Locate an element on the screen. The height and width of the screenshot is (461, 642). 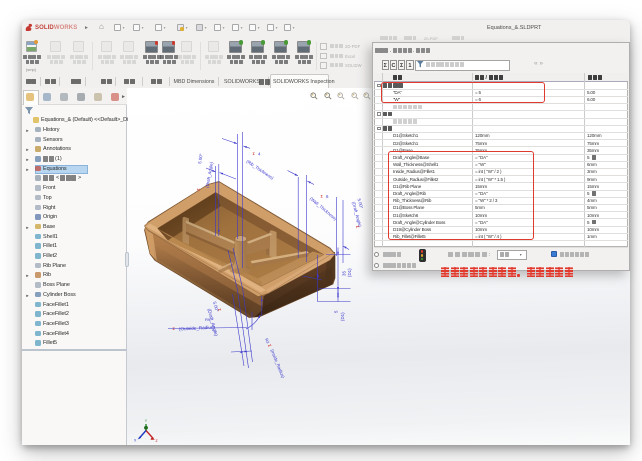
svg-text: 4 is located at coordinates (259, 154).